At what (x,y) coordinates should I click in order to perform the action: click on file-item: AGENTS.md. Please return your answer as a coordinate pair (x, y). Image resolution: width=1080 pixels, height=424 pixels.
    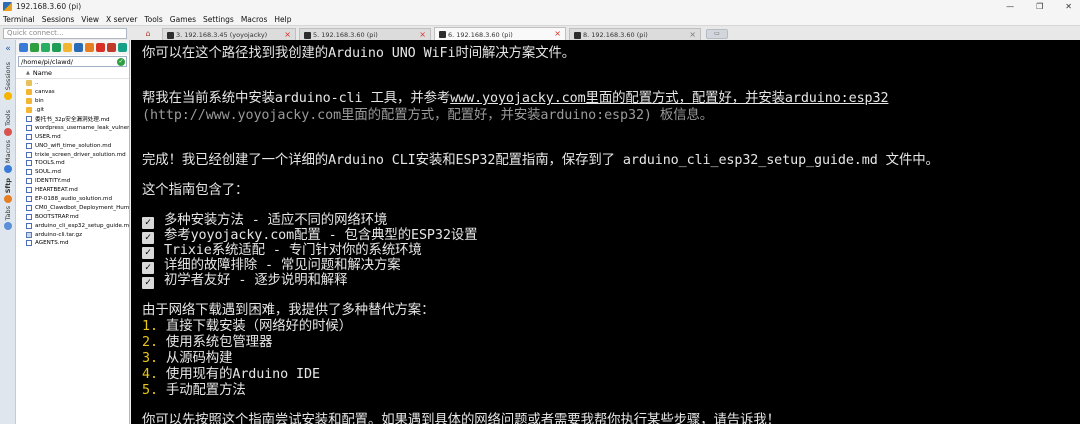
    Looking at the image, I should click on (72, 243).